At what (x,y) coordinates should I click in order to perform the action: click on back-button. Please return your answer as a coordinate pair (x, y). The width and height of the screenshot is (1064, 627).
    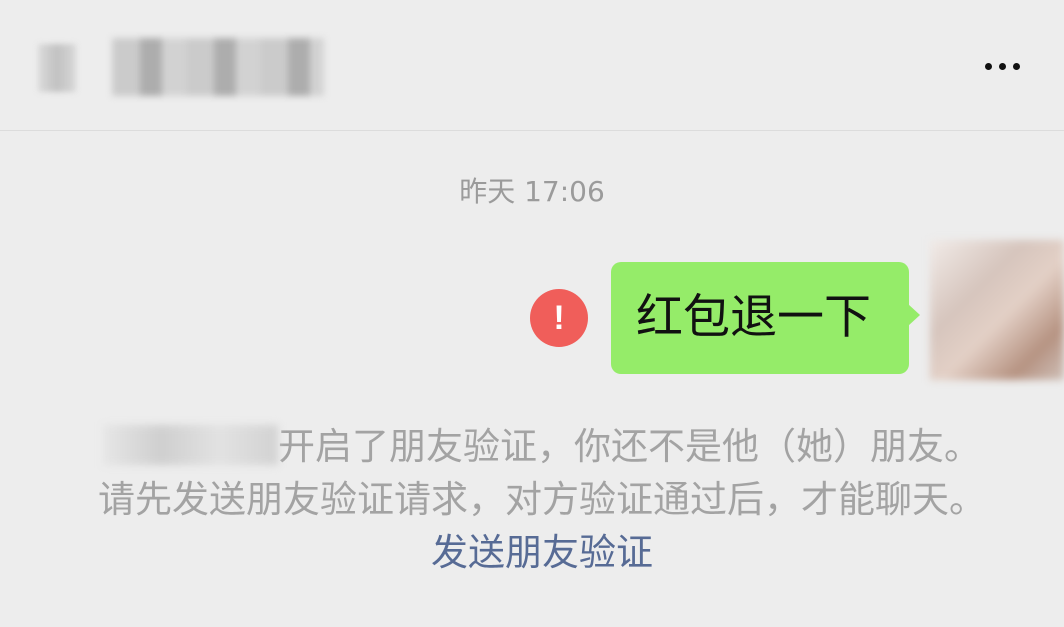
    Looking at the image, I should click on (57, 68).